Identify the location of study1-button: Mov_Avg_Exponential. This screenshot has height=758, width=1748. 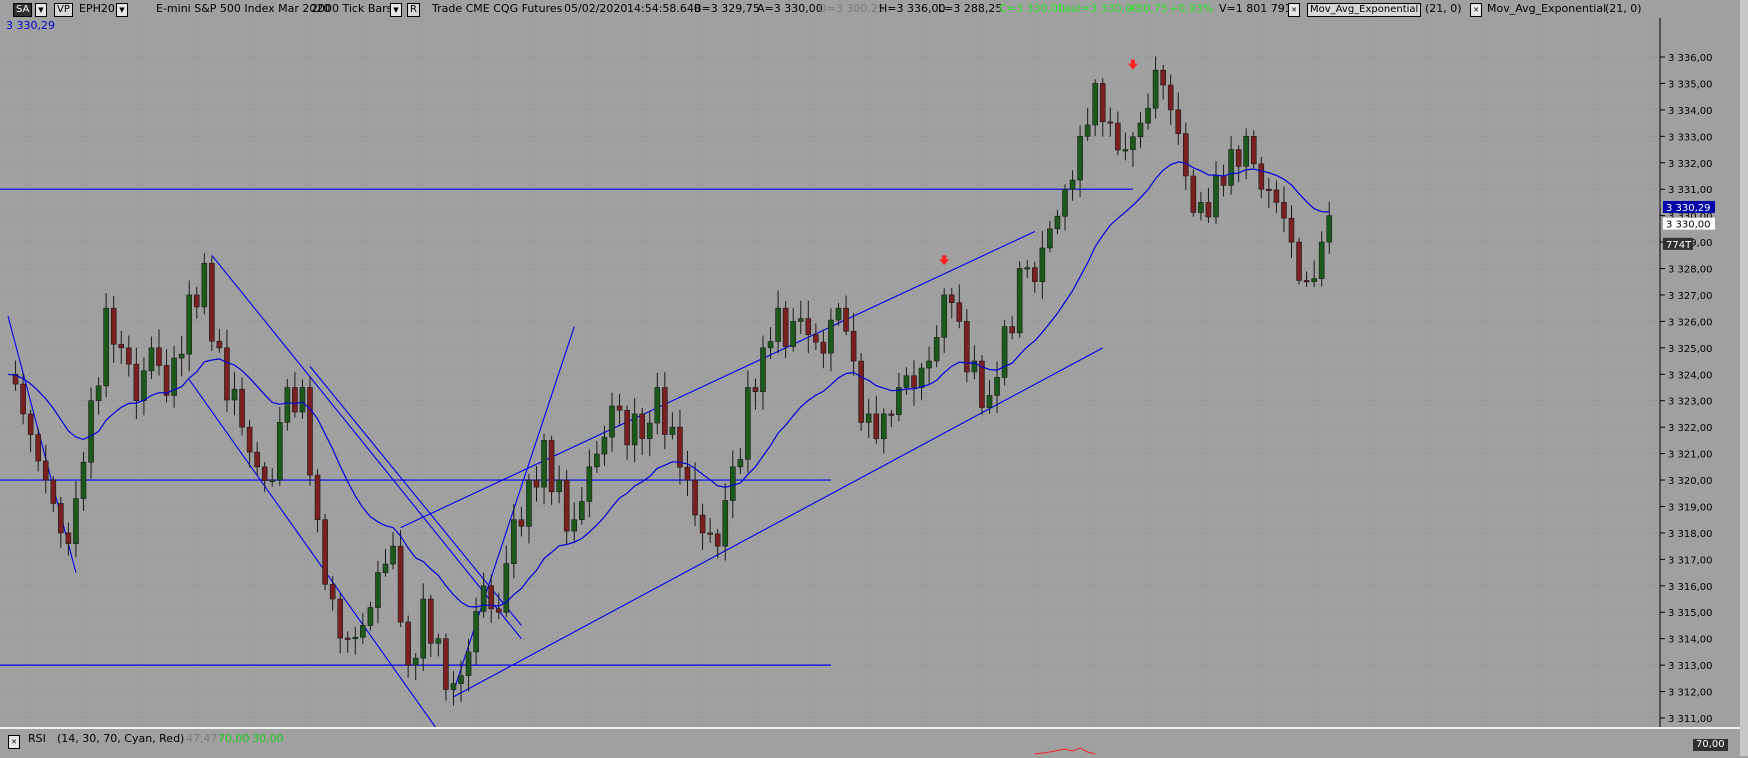
(1364, 10).